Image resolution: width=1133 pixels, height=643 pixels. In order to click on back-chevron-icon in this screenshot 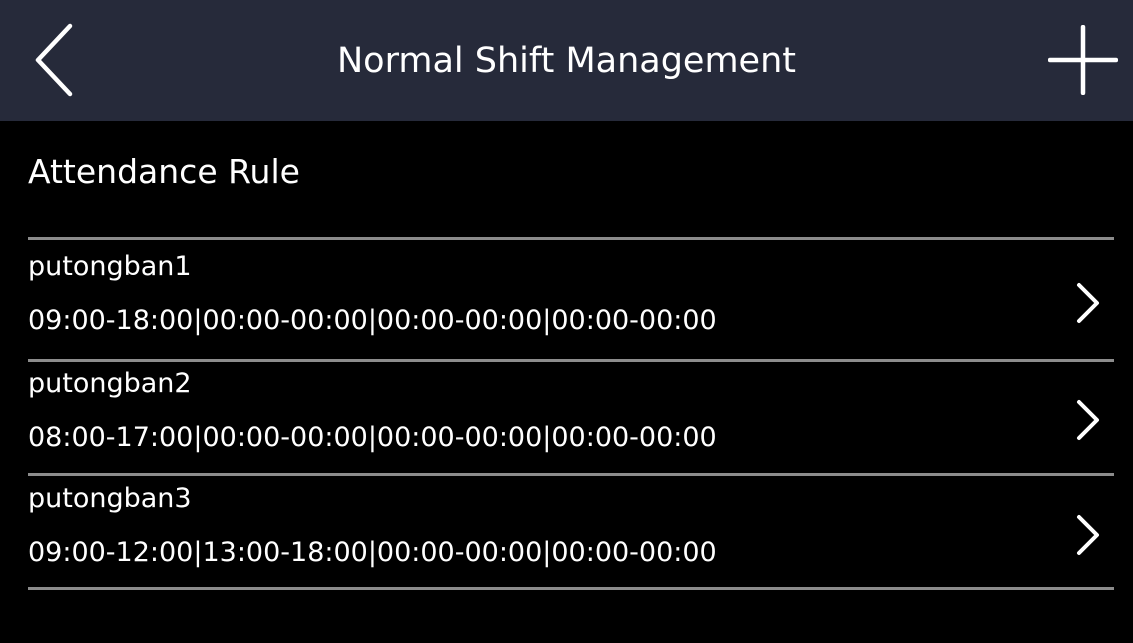, I will do `click(54, 60)`.